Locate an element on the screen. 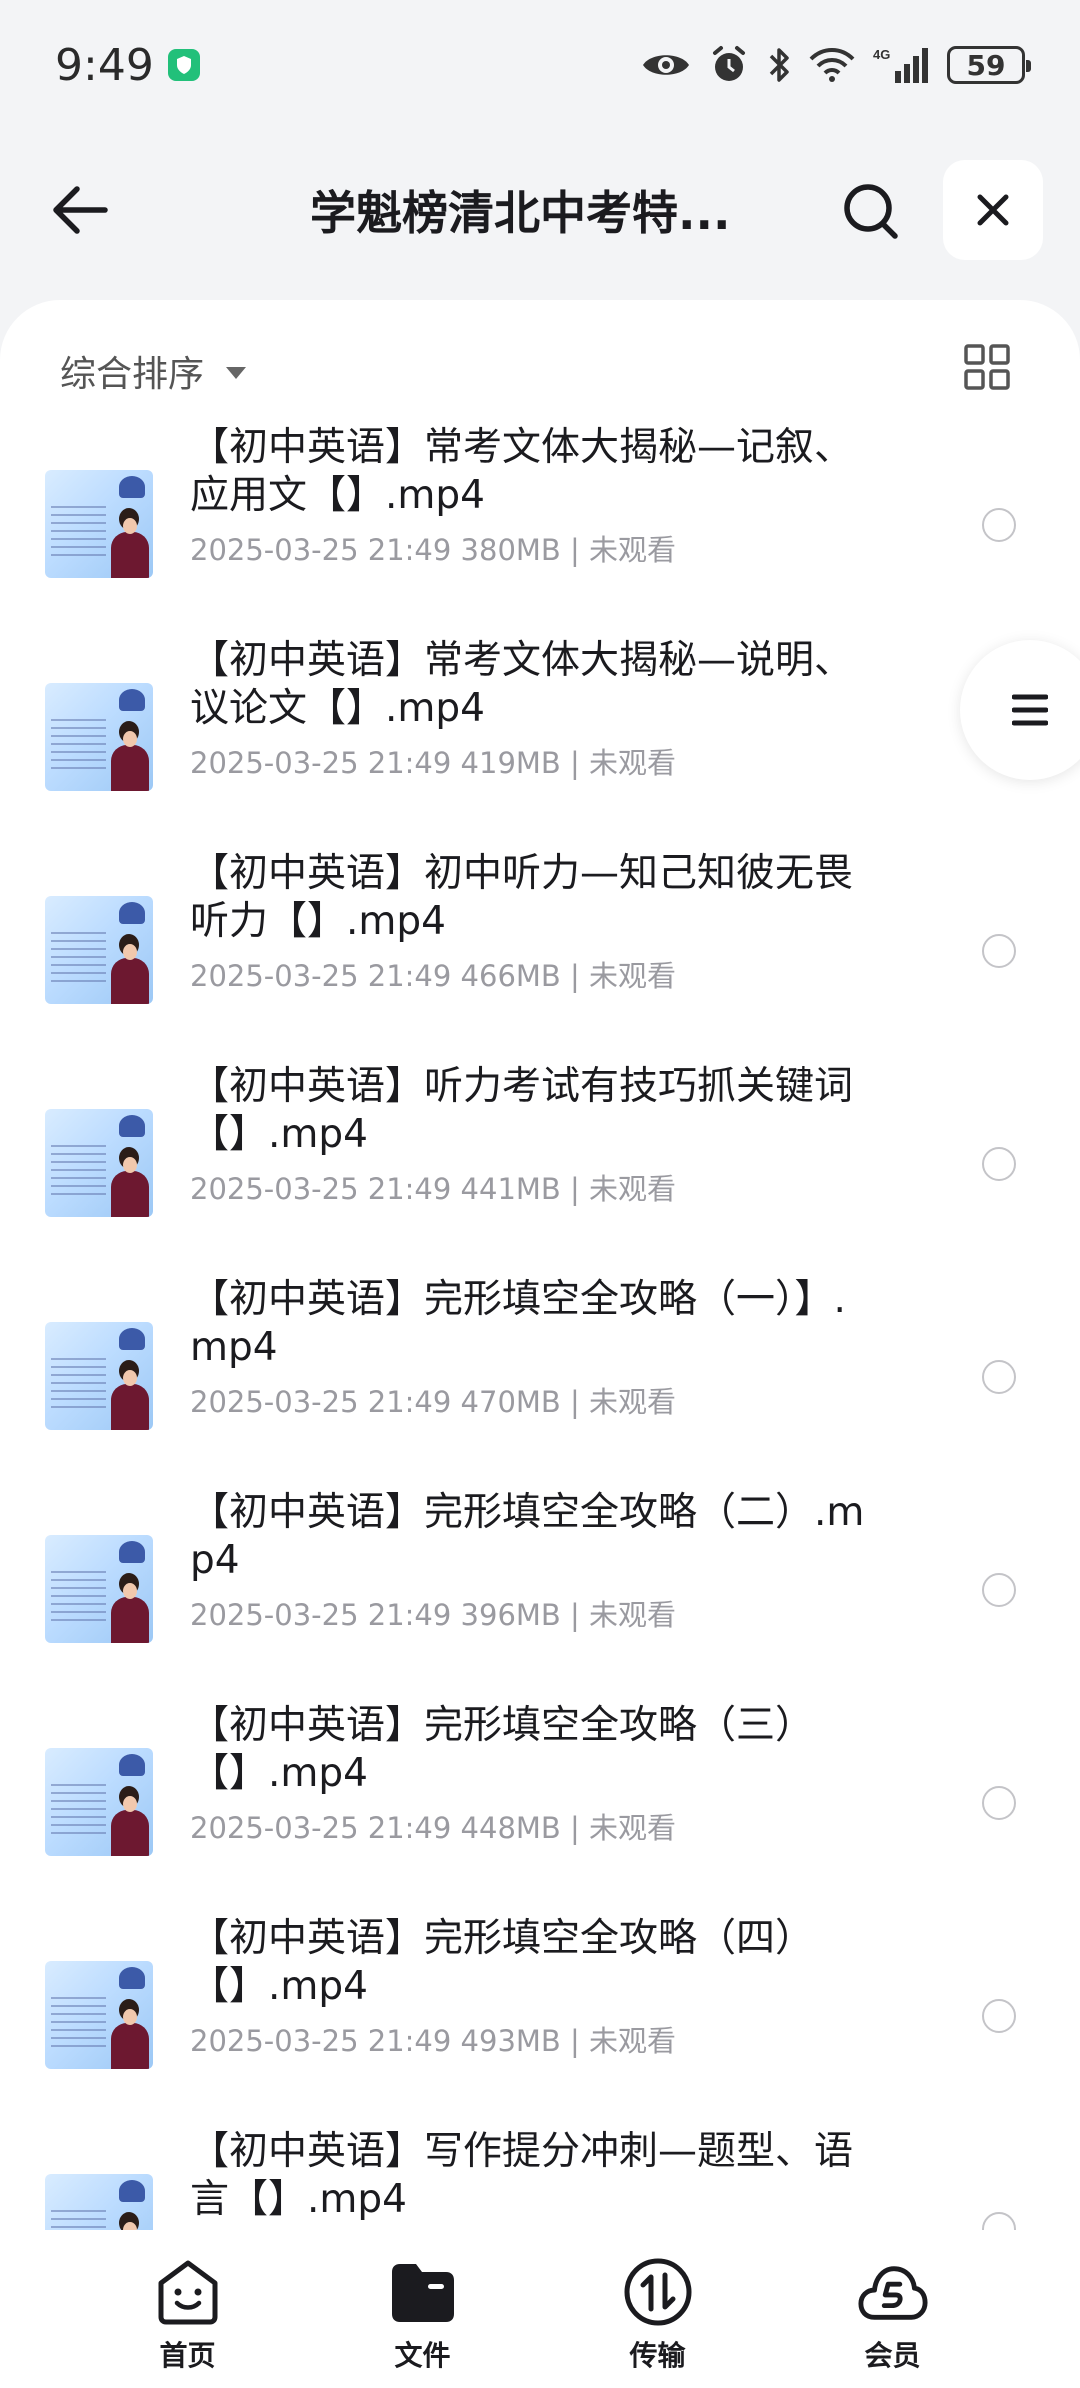 The height and width of the screenshot is (2388, 1080). grid-view-icon is located at coordinates (987, 367).